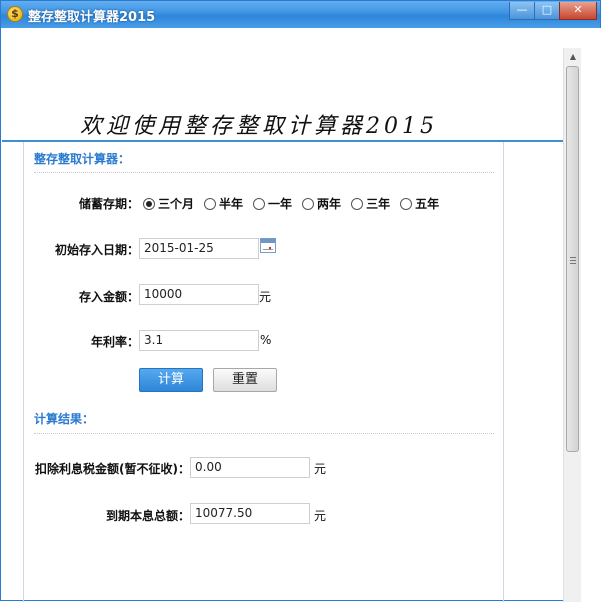  What do you see at coordinates (280, 204) in the screenshot?
I see `term-option-label: 一年` at bounding box center [280, 204].